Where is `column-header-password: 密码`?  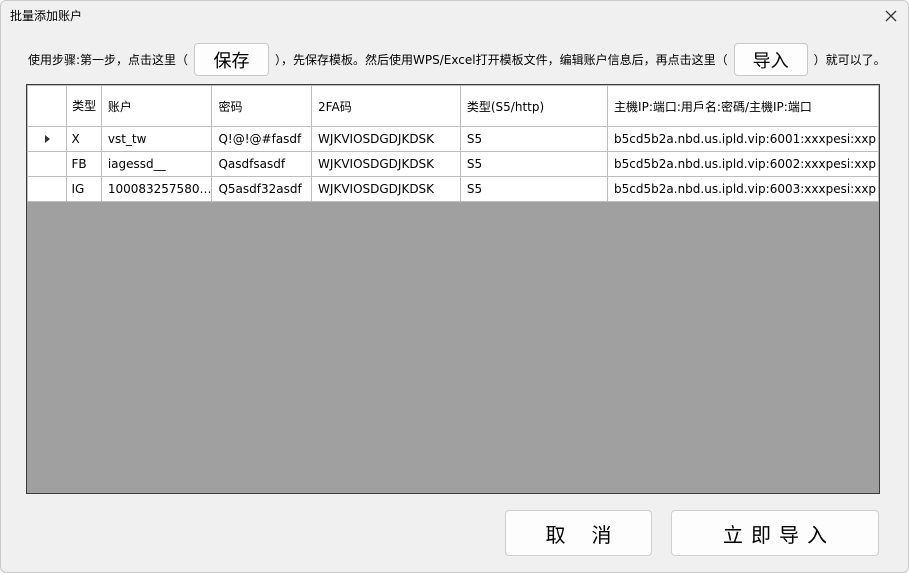
column-header-password: 密码 is located at coordinates (262, 106).